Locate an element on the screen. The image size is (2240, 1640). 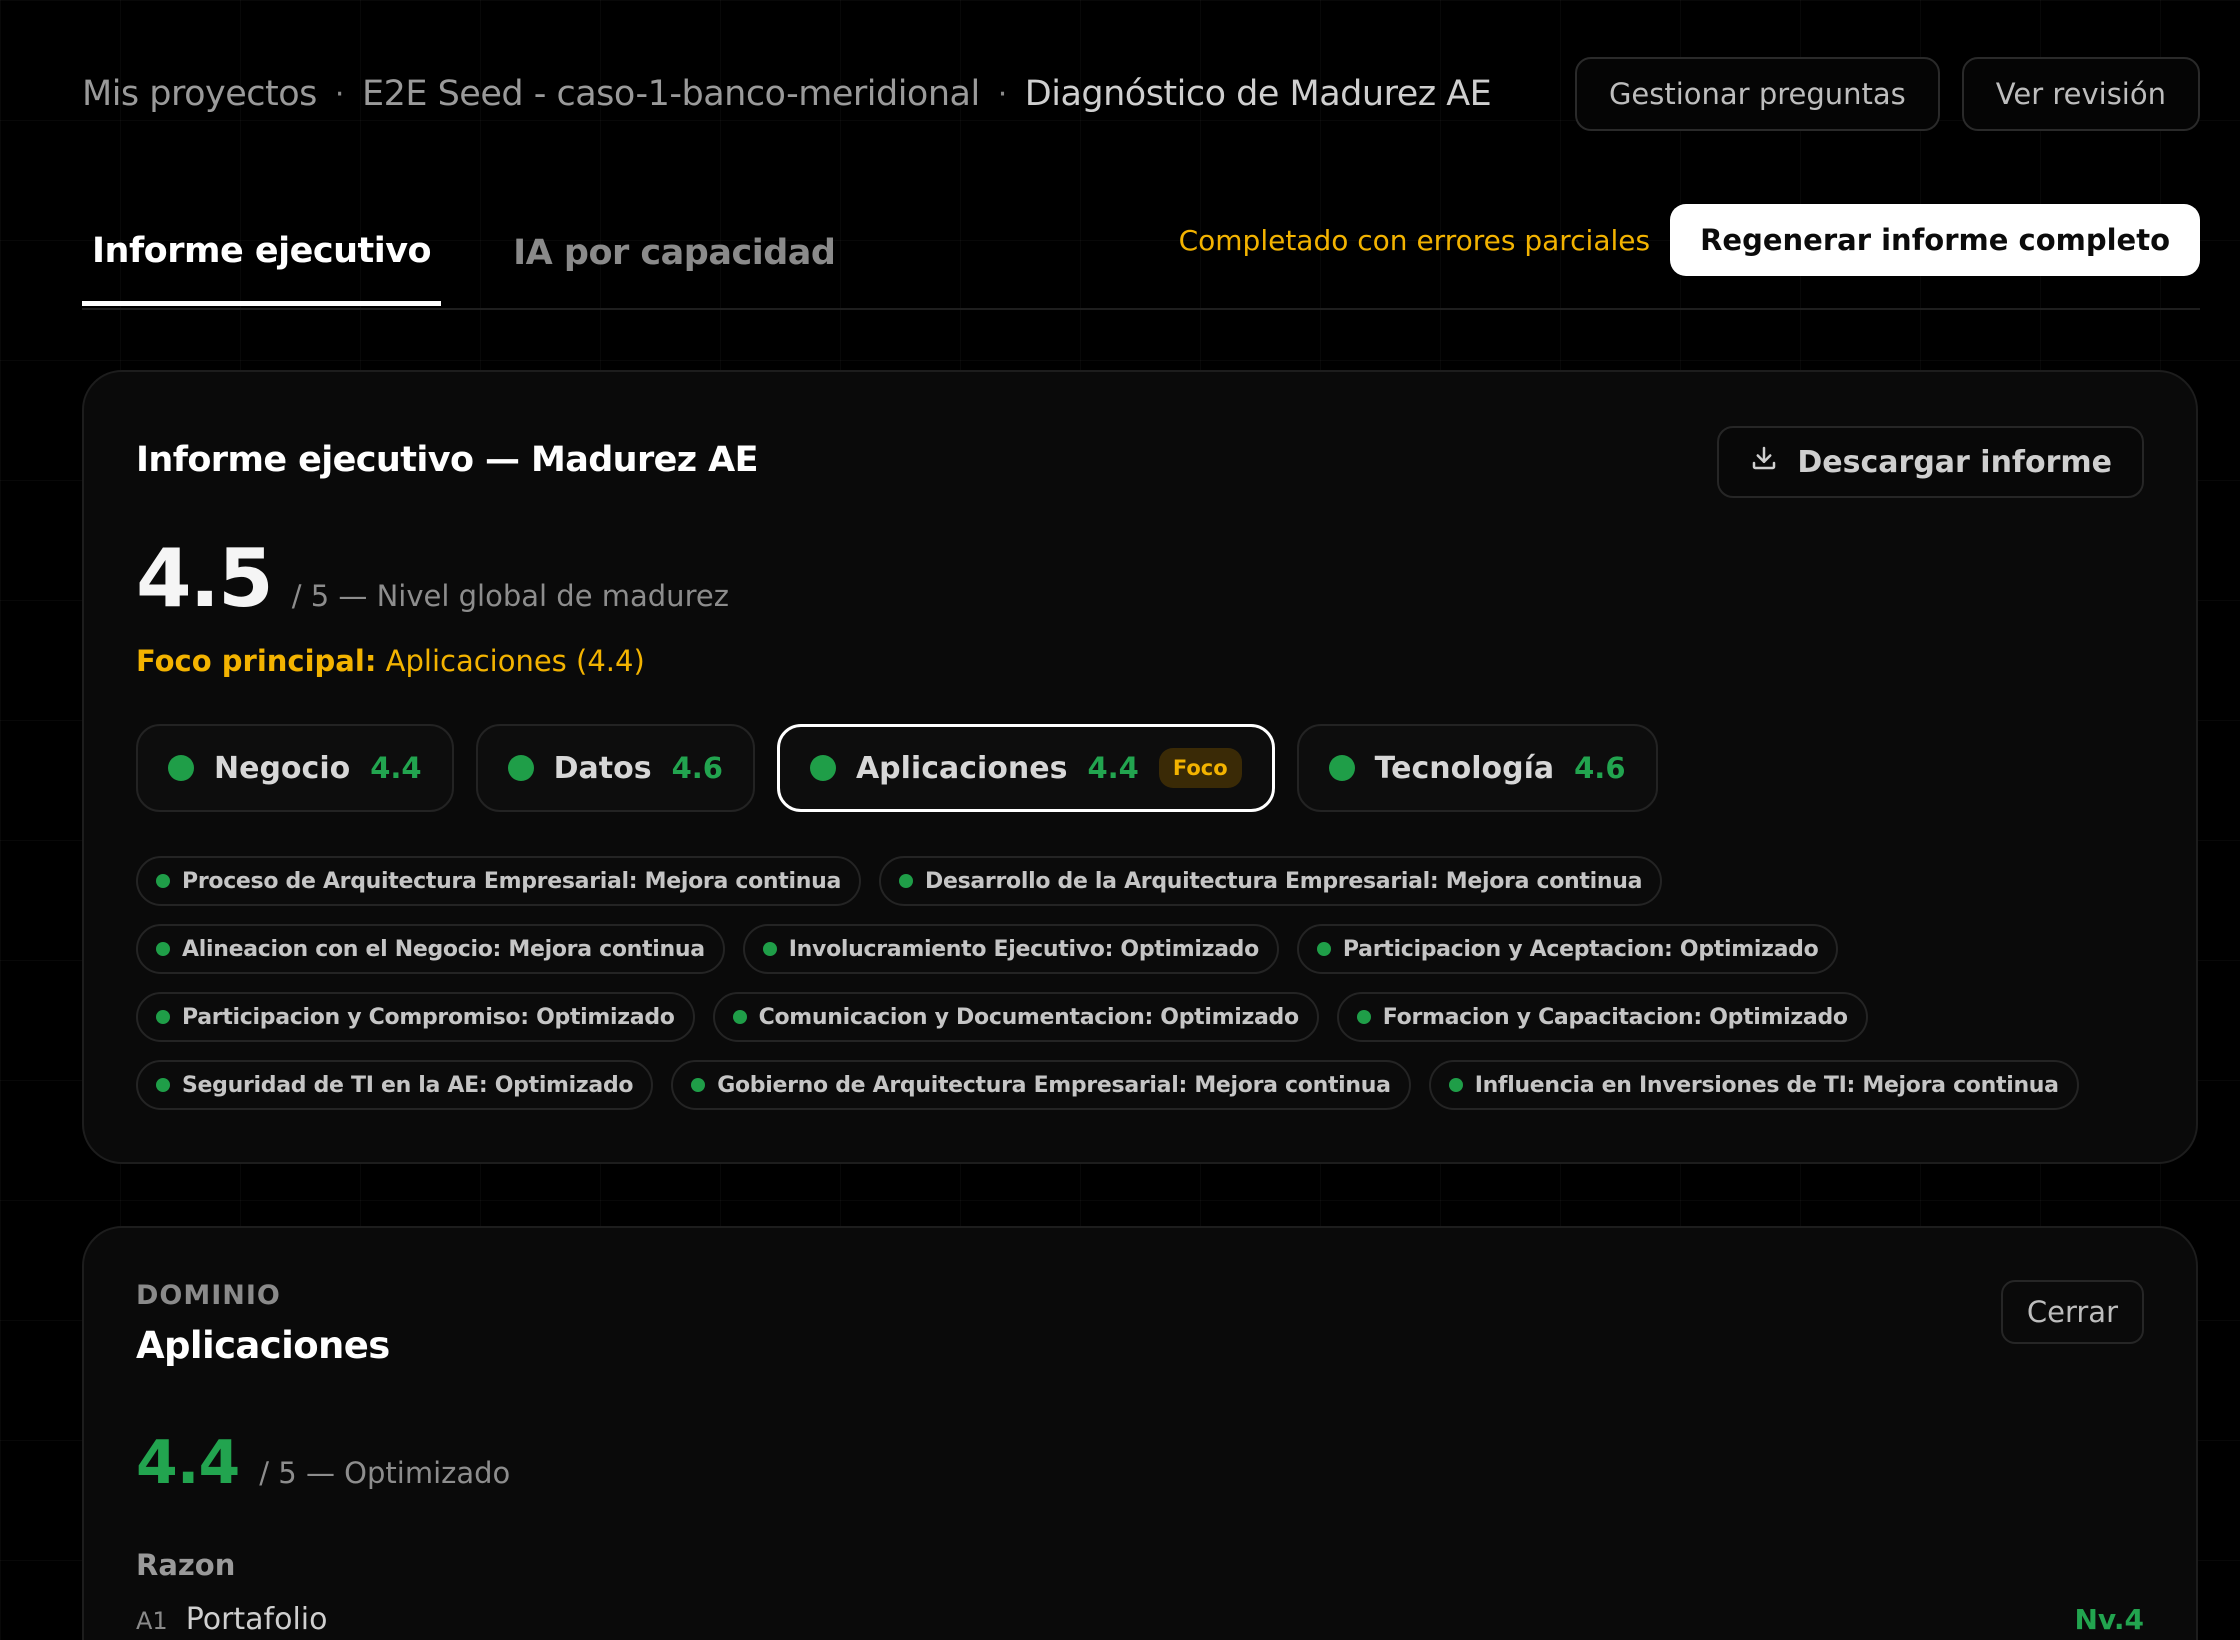
domain-chip-negocio: Negocio 4.4 is located at coordinates (295, 768).